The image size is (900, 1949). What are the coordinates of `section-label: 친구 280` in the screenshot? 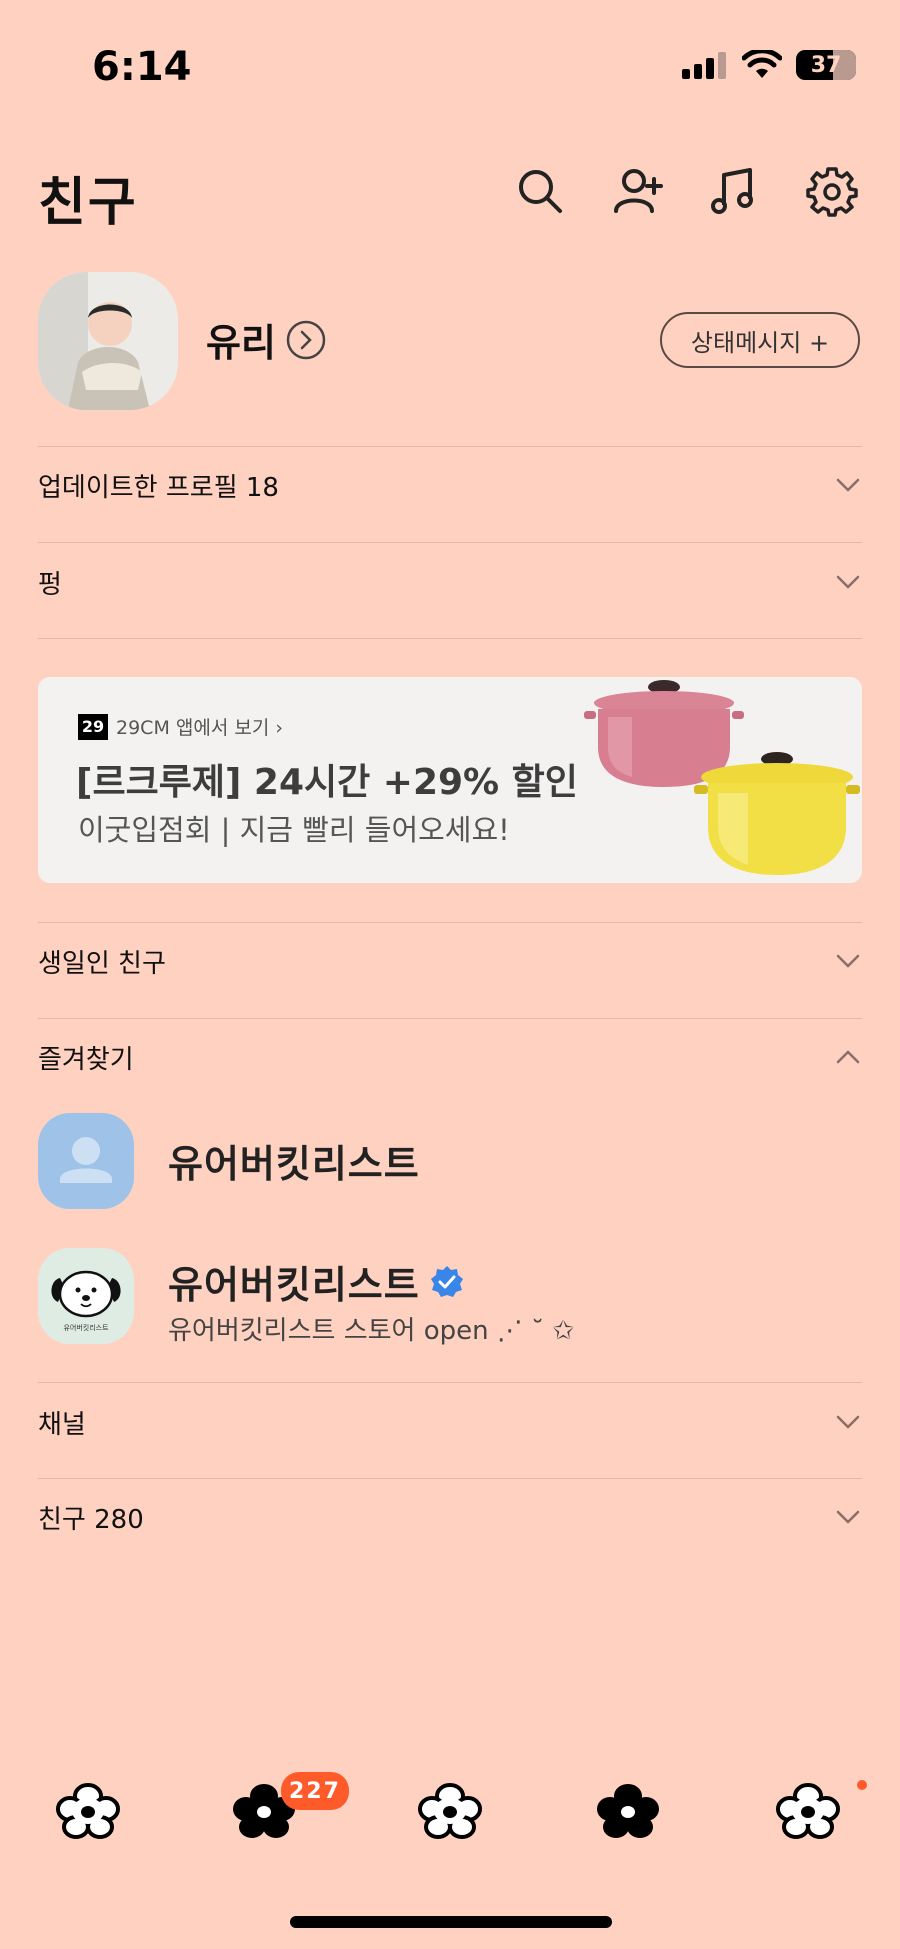 It's located at (91, 1519).